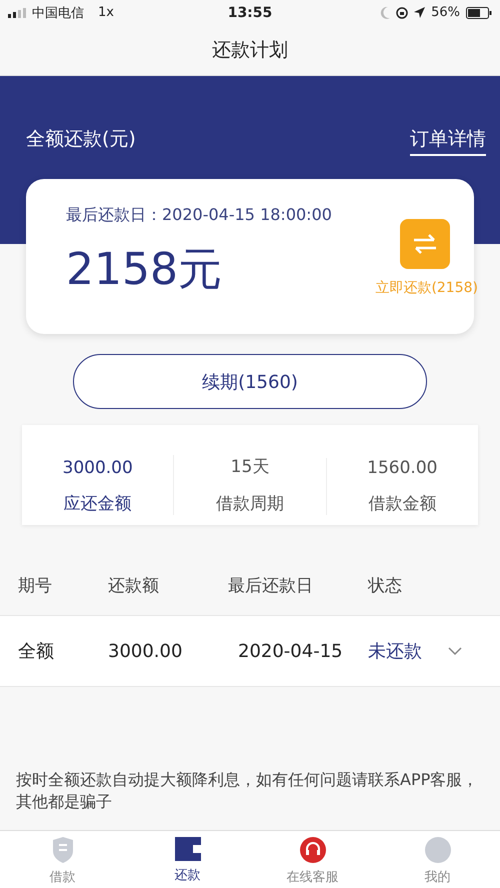 This screenshot has height=888, width=500. Describe the element at coordinates (455, 651) in the screenshot. I see `chevron-icon` at that location.